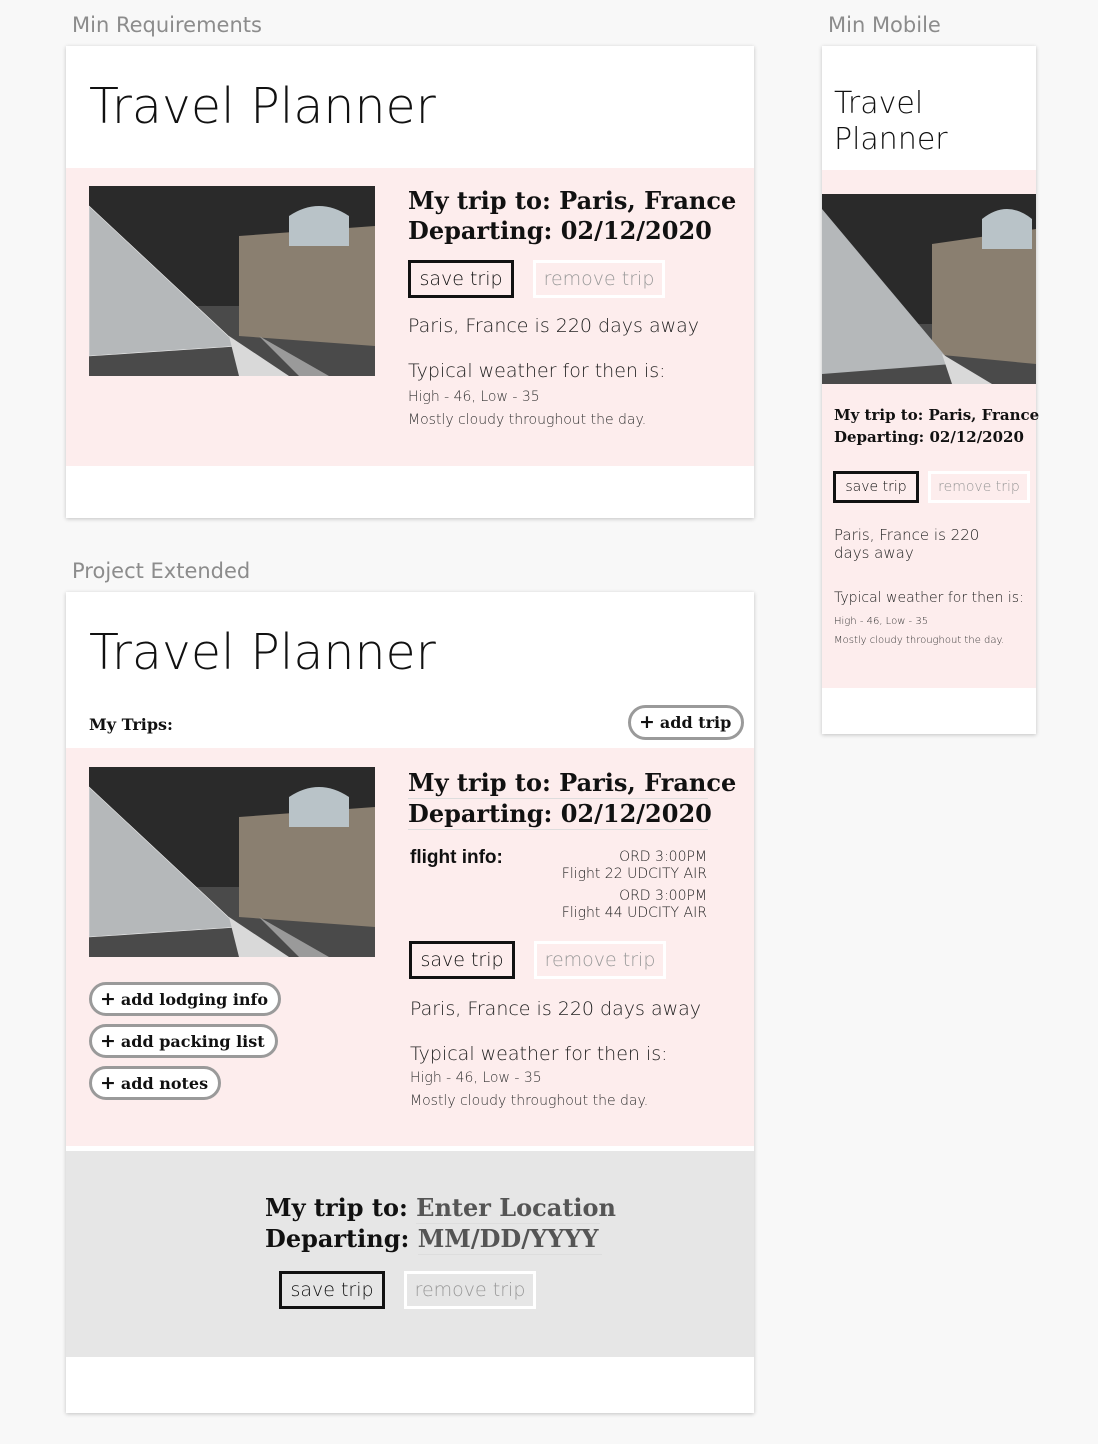  Describe the element at coordinates (509, 1239) in the screenshot. I see `date-input: MM/DD/YYYY` at that location.